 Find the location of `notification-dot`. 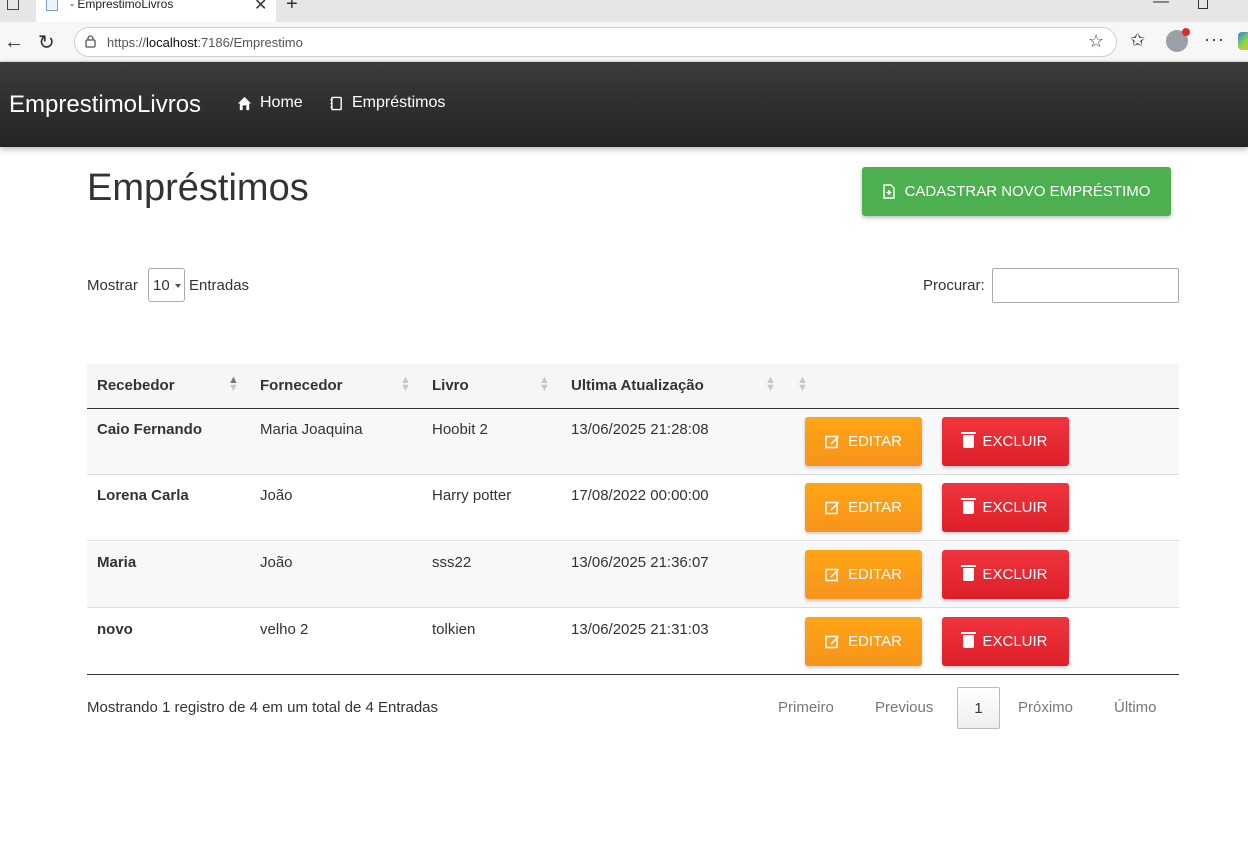

notification-dot is located at coordinates (1186, 32).